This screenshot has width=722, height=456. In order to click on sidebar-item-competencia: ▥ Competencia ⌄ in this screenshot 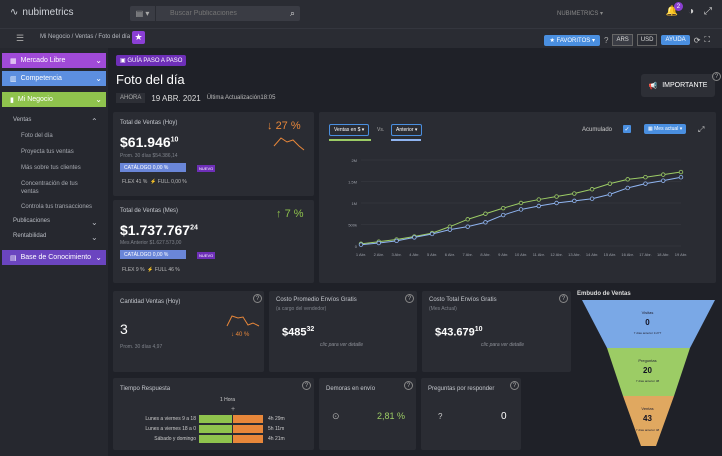, I will do `click(54, 78)`.